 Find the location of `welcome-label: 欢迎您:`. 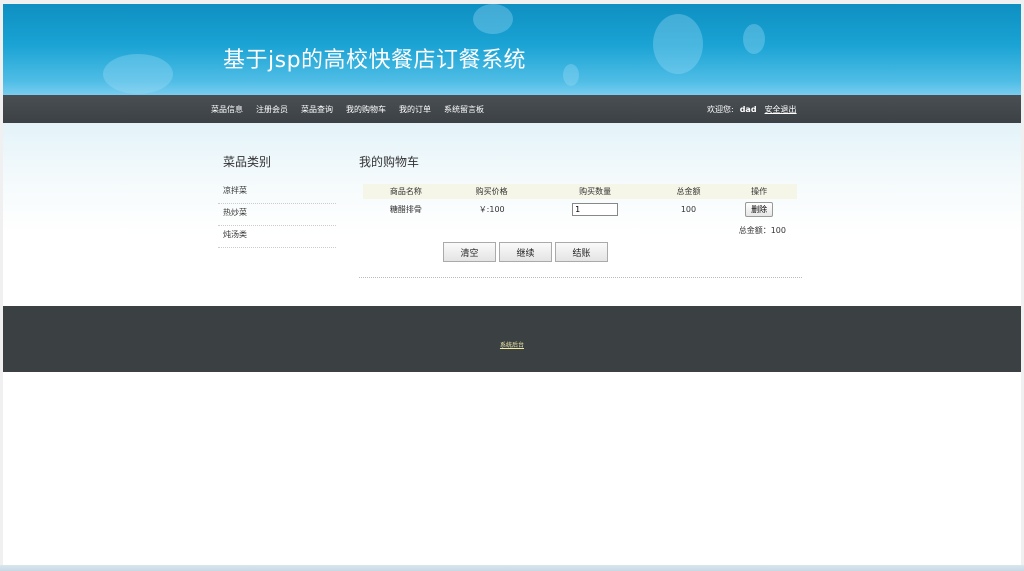

welcome-label: 欢迎您: is located at coordinates (720, 109).